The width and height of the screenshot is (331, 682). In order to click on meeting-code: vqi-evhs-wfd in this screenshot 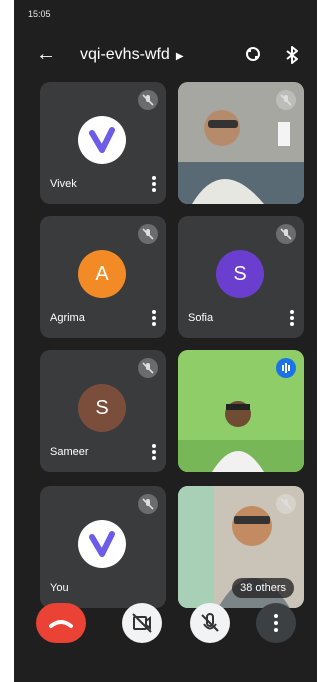, I will do `click(125, 54)`.